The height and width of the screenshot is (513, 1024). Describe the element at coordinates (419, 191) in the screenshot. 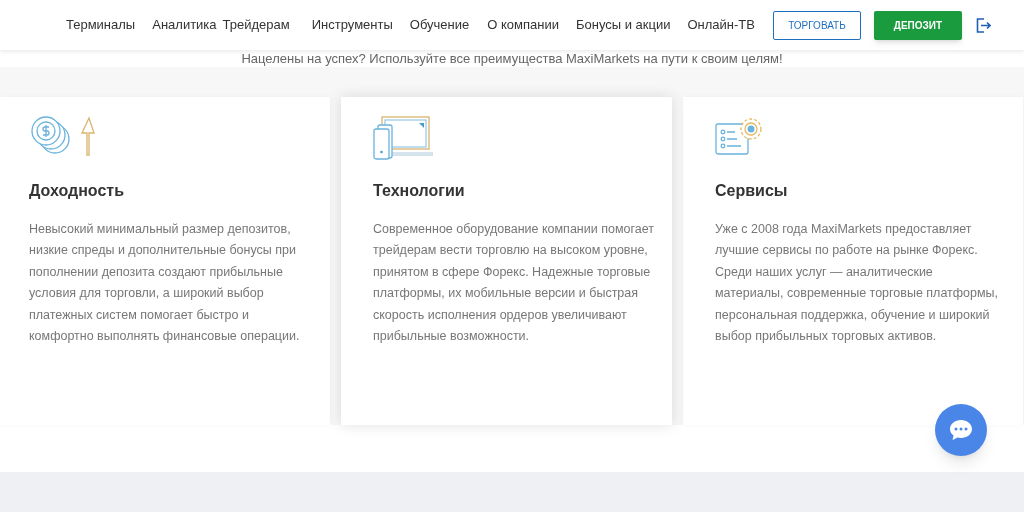

I see `feature-title: Технологии` at that location.